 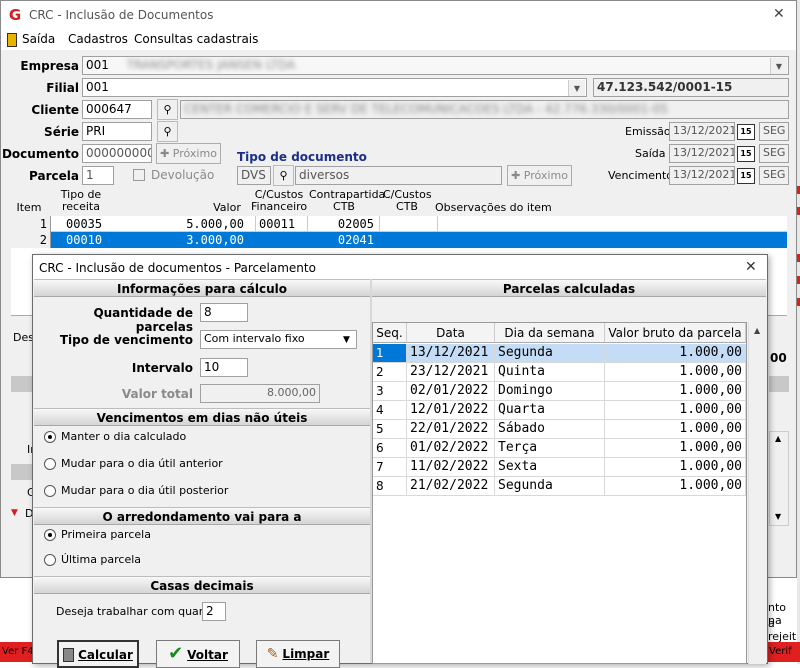 I want to click on tipo-documento-proximo-button: ✚ Próximo, so click(x=539, y=175).